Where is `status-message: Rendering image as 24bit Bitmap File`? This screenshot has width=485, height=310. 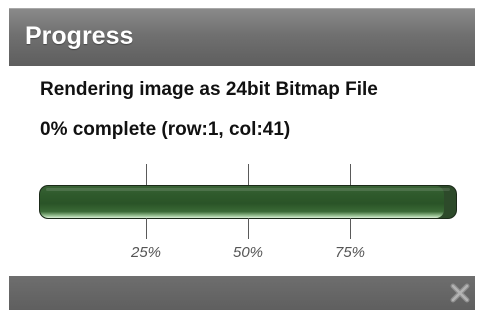
status-message: Rendering image as 24bit Bitmap File is located at coordinates (209, 89).